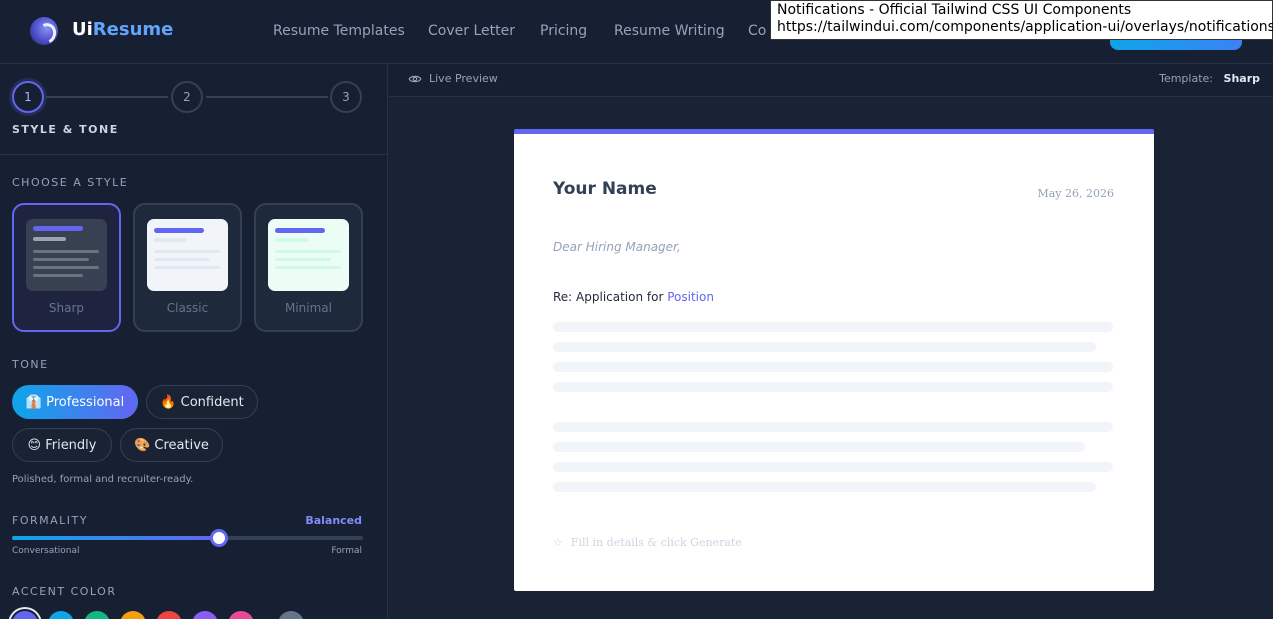 The image size is (1273, 619). What do you see at coordinates (46, 551) in the screenshot?
I see `slider-min-label: Conversational` at bounding box center [46, 551].